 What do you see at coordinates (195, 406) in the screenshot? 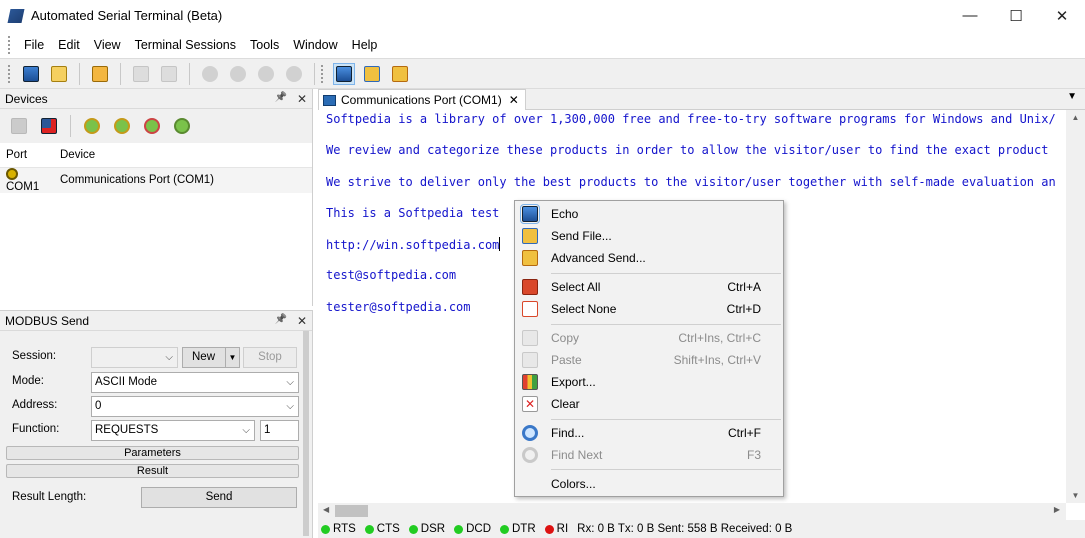
I see `address-select: 0 ⌵` at bounding box center [195, 406].